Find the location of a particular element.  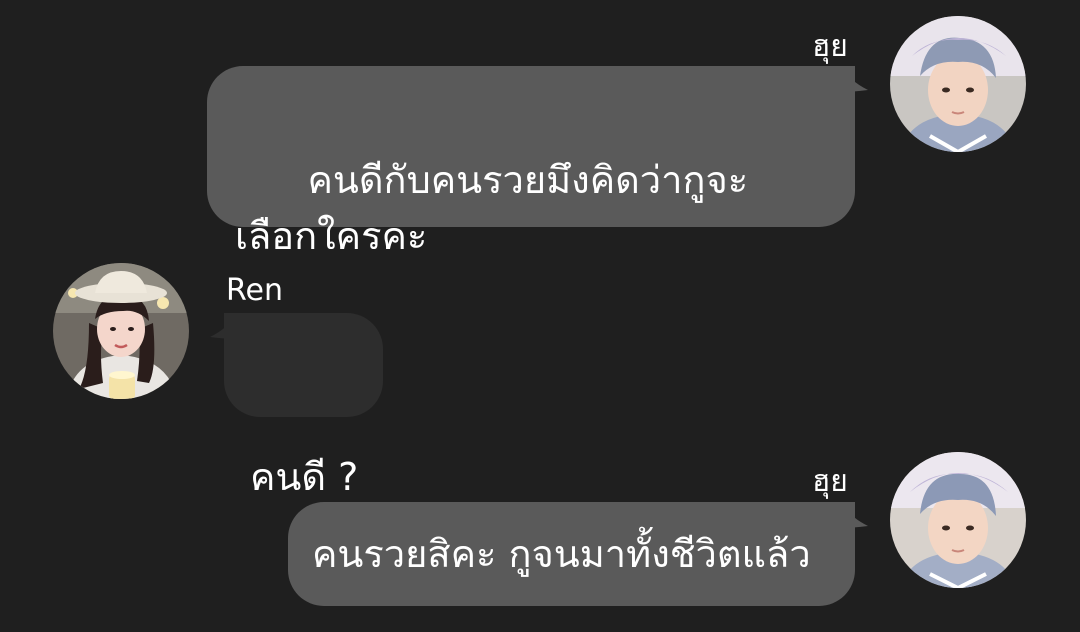

message-bubble: คนรวยสิคะ กูจนมาทั้งชีวิตแล้ว is located at coordinates (571, 554).